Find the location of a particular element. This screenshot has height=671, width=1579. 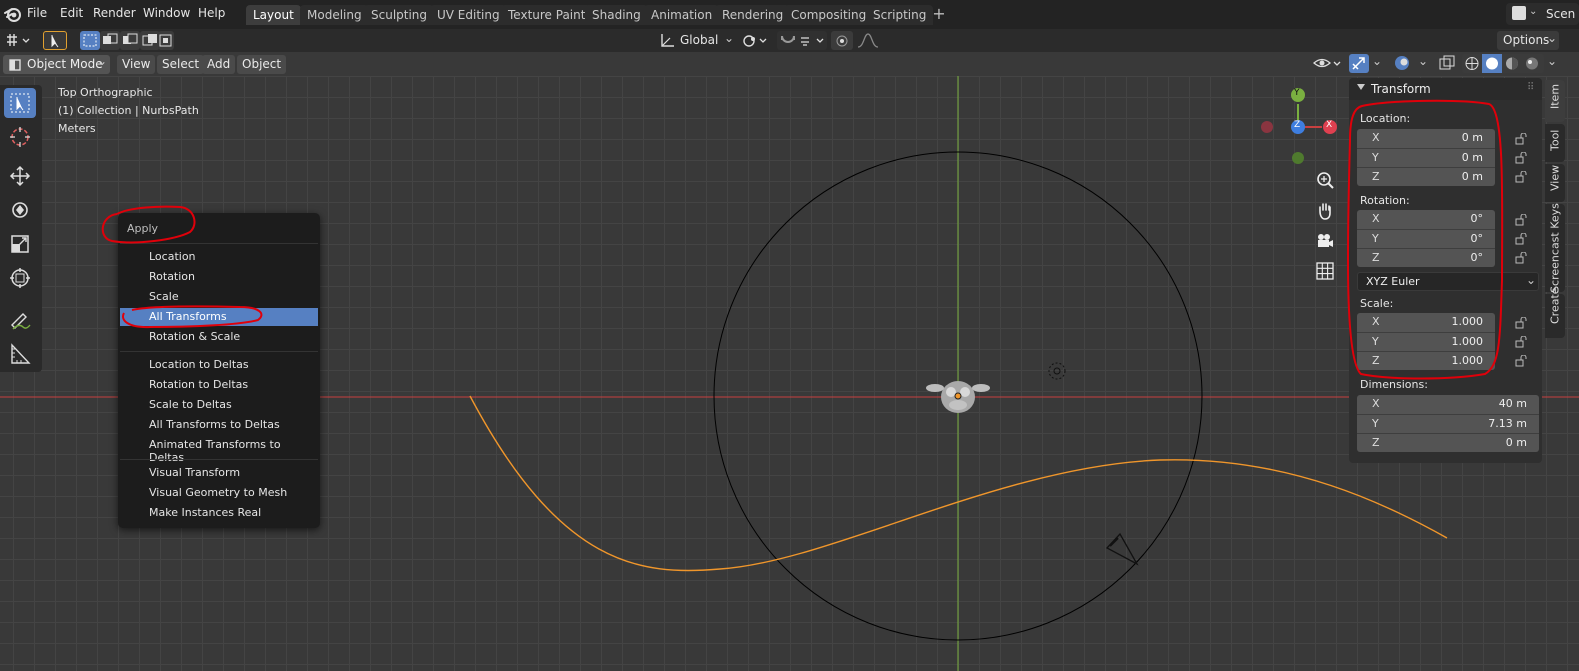

menu-item-location: Location is located at coordinates (219, 257).